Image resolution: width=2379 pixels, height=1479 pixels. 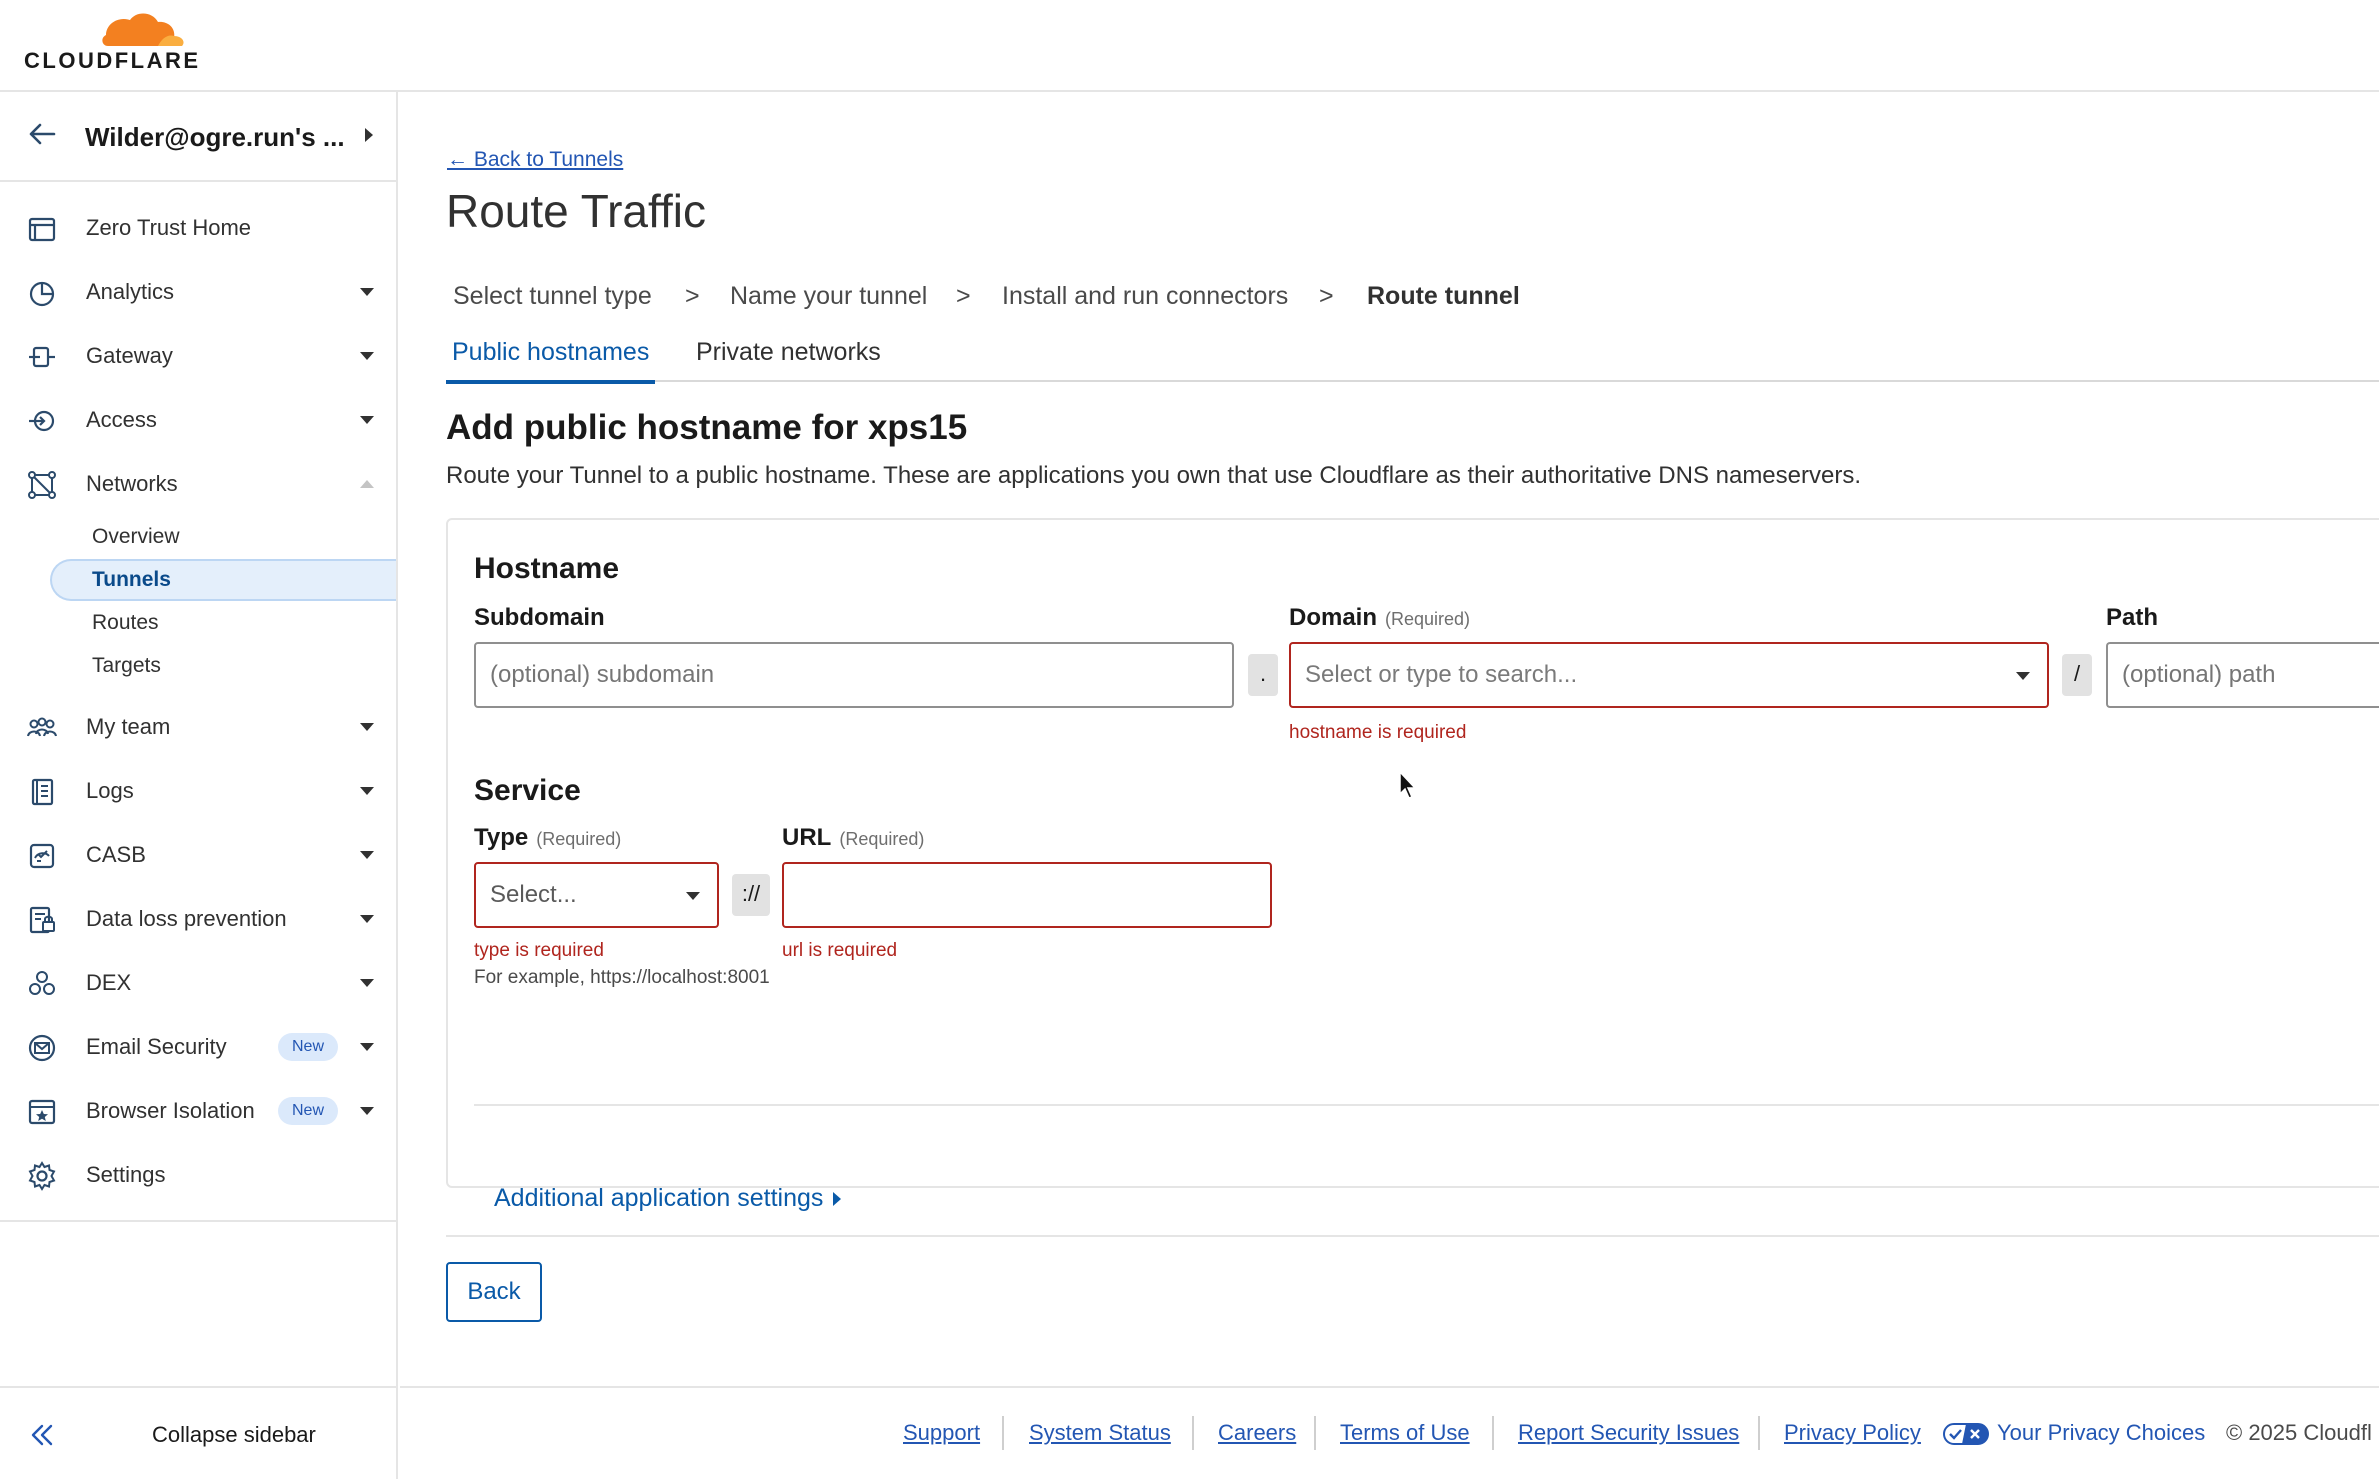 What do you see at coordinates (788, 360) in the screenshot?
I see `tab-private-networks: Private networks` at bounding box center [788, 360].